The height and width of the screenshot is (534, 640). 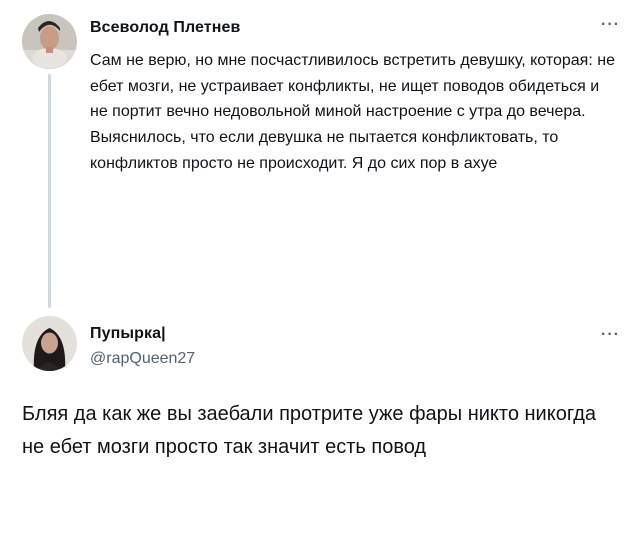 What do you see at coordinates (142, 359) in the screenshot?
I see `main-author-handle: @rapQueen27` at bounding box center [142, 359].